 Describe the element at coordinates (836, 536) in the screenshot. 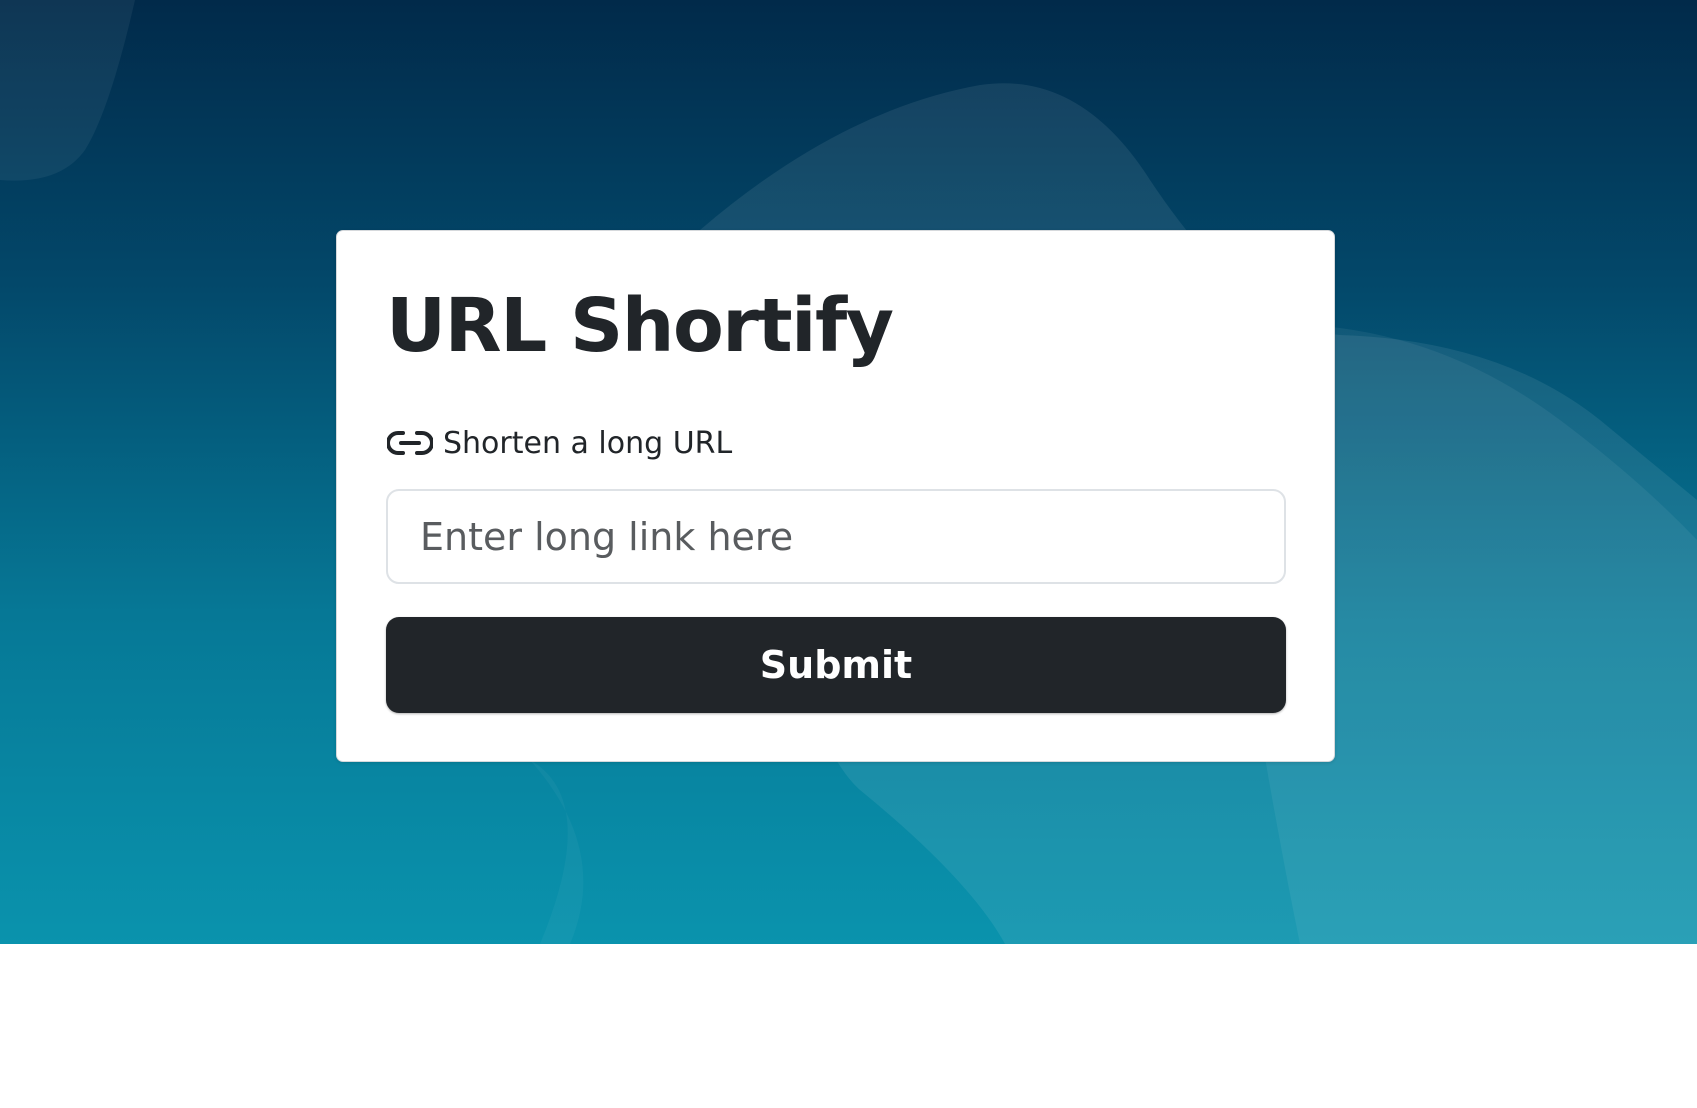

I see `long-url-input` at that location.